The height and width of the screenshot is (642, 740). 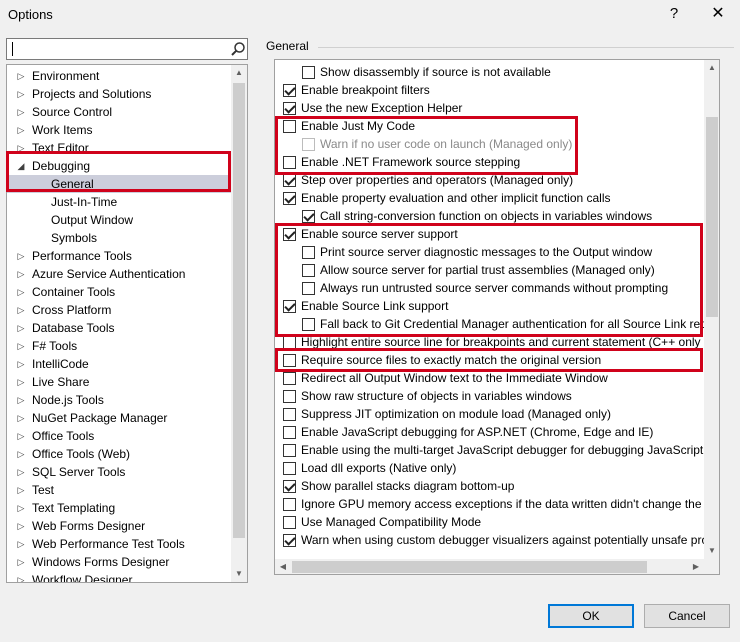 What do you see at coordinates (119, 382) in the screenshot?
I see `tree-item: ▷ Live Share` at bounding box center [119, 382].